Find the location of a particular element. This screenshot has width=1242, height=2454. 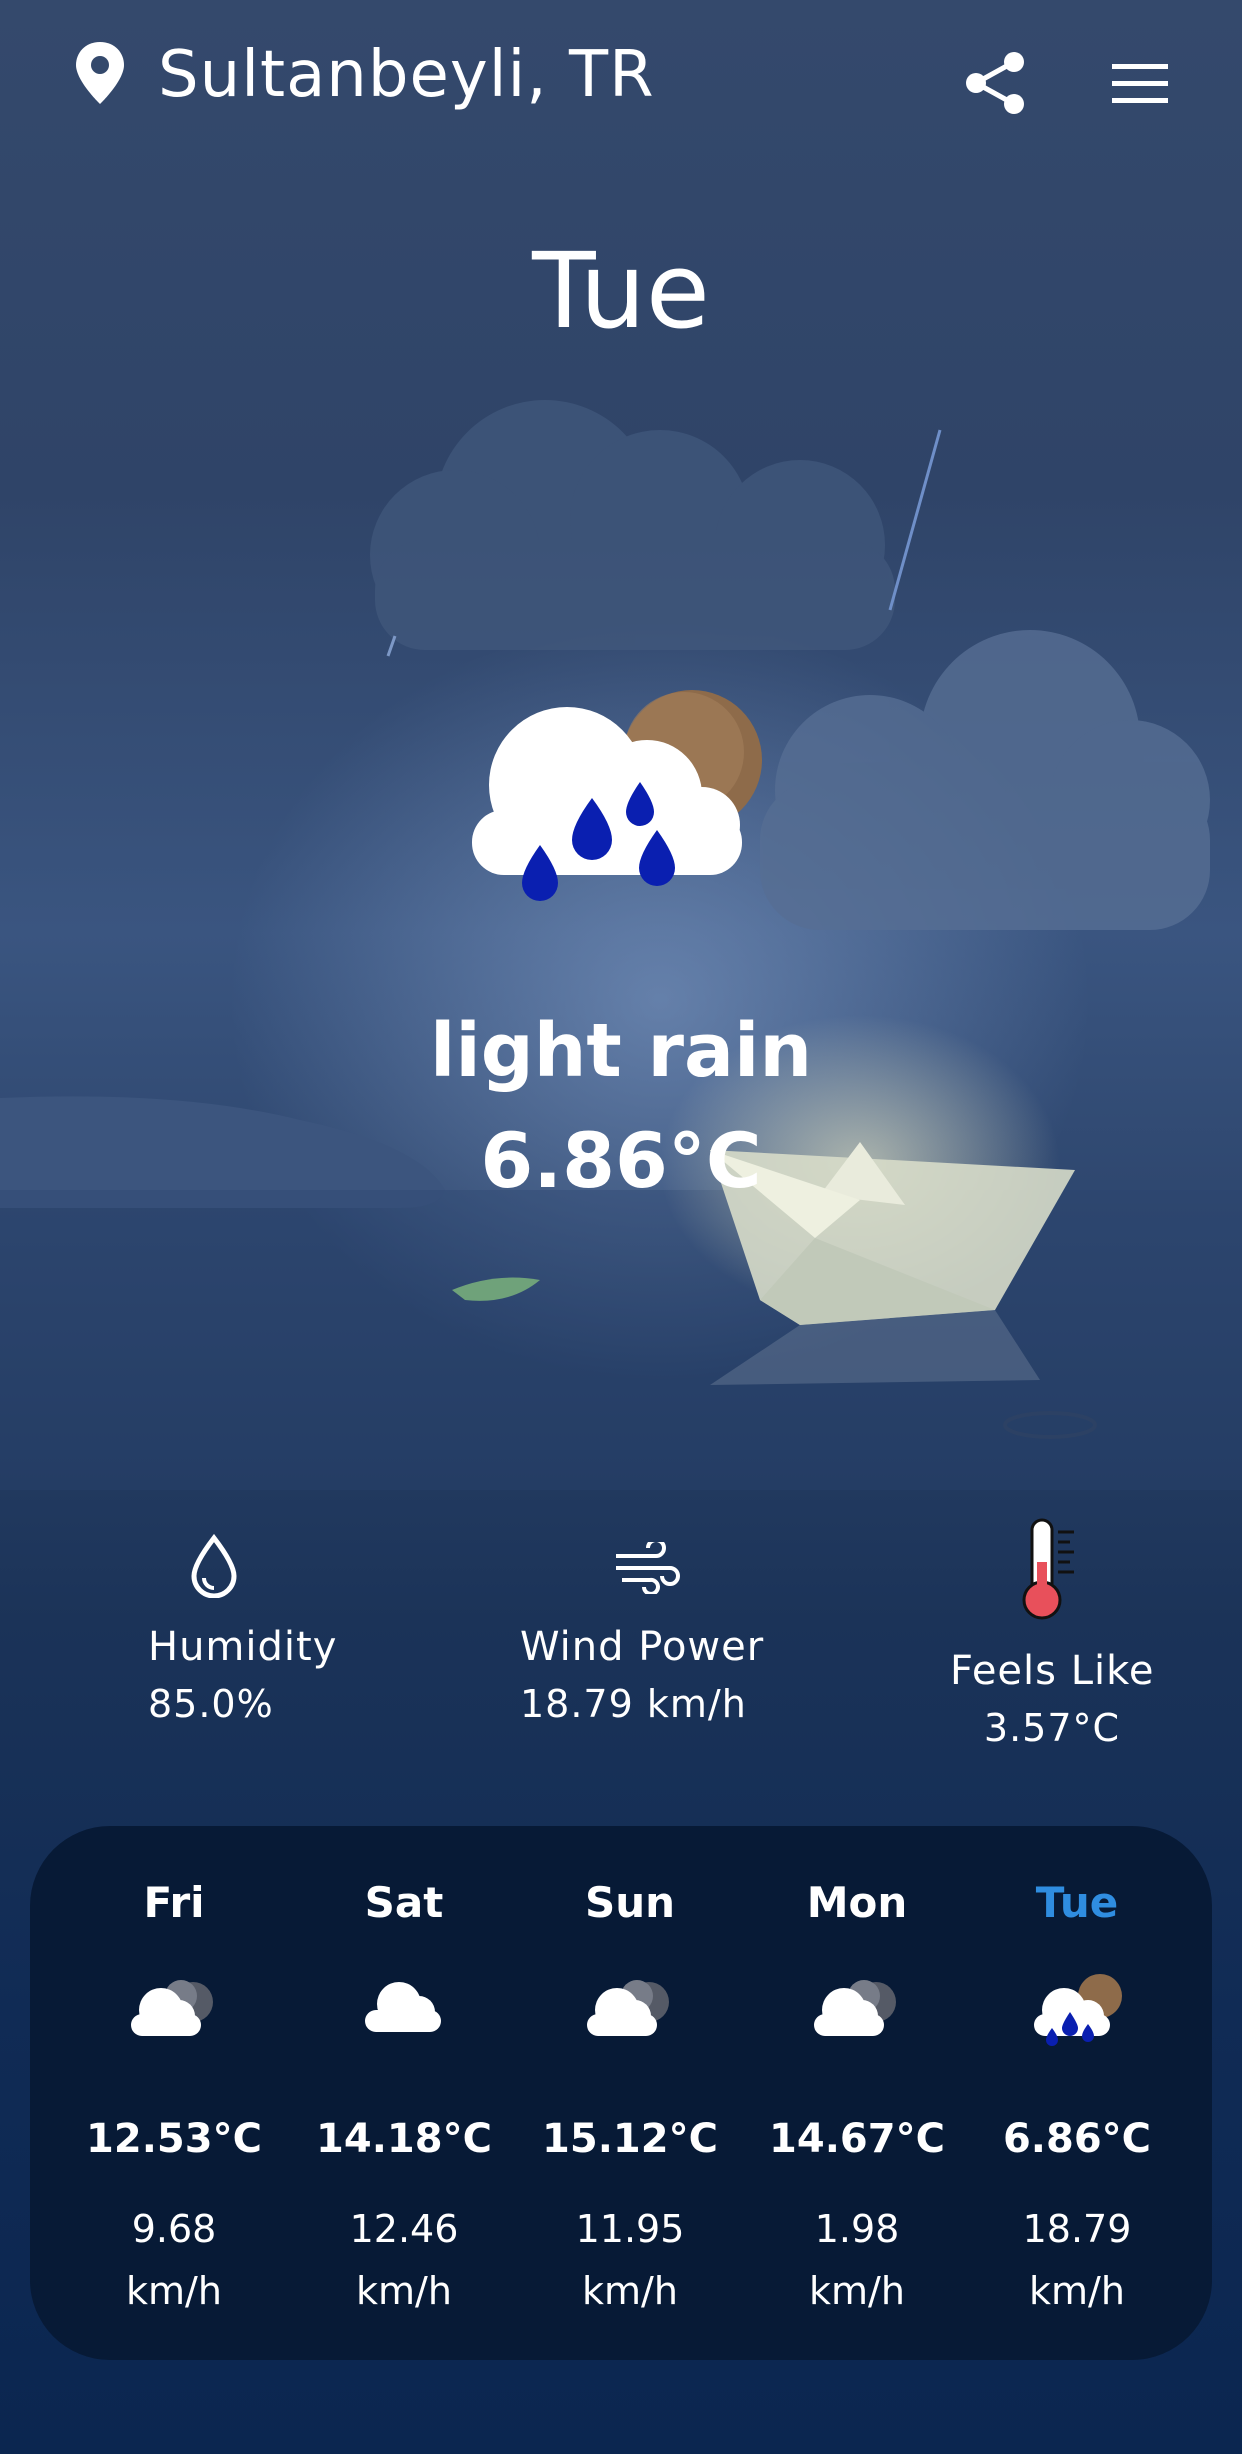

forecast-temperature: 14.18°C is located at coordinates (404, 2139).